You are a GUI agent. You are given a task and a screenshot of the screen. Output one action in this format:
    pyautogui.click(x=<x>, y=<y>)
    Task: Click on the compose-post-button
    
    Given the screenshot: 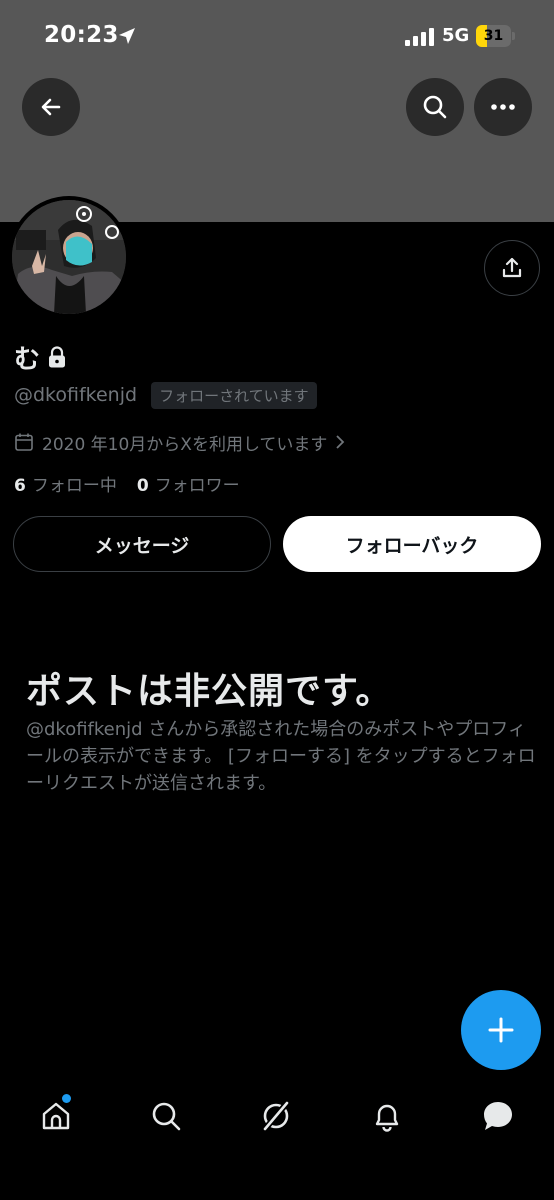 What is the action you would take?
    pyautogui.click(x=501, y=1030)
    